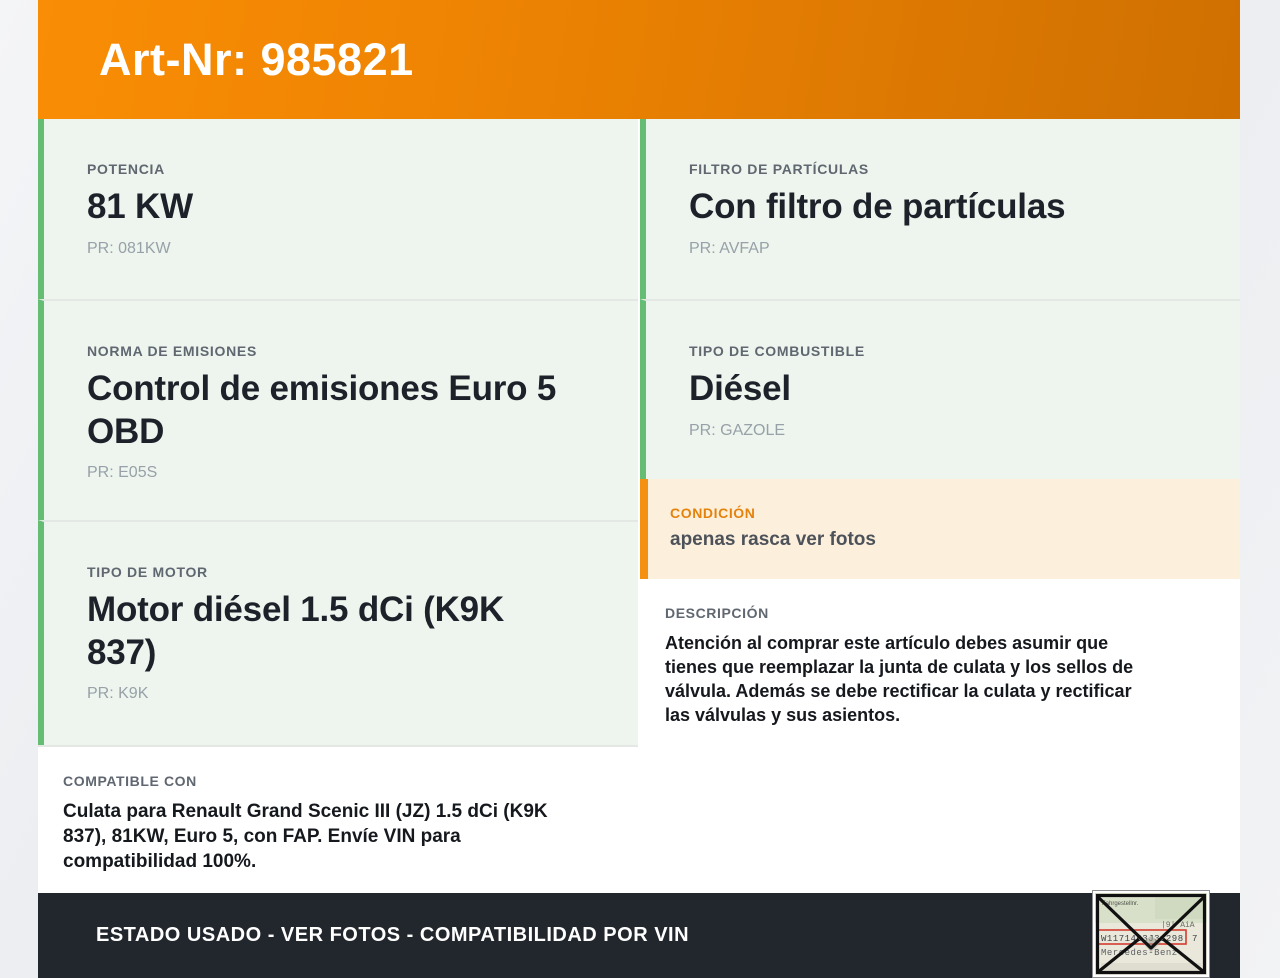 The width and height of the screenshot is (1280, 978). I want to click on spec-label: NORMA DE EMISIONES, so click(172, 351).